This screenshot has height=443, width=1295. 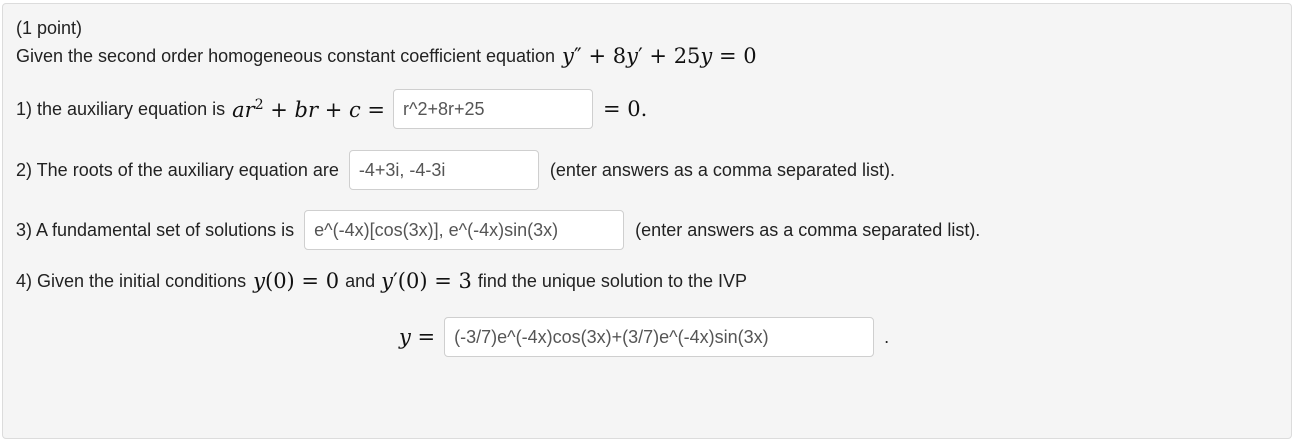 I want to click on initial-condition-2: y′(0) = 3, so click(x=426, y=281).